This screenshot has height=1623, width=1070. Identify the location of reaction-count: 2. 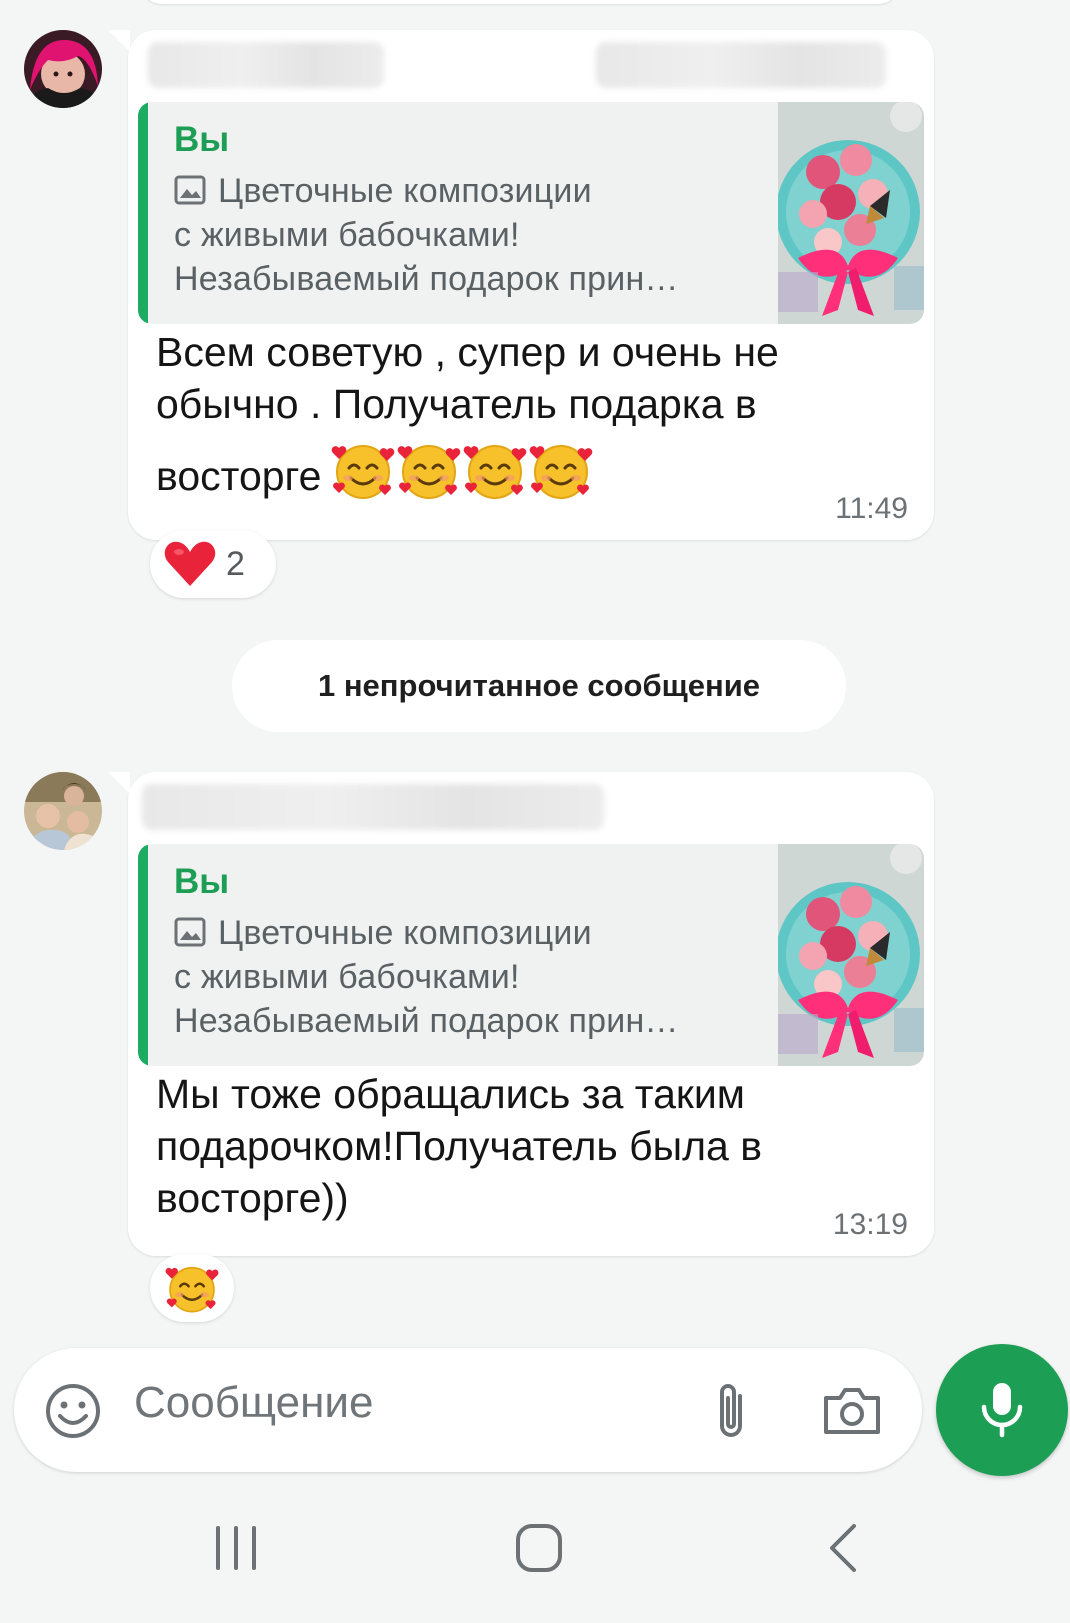
(235, 563).